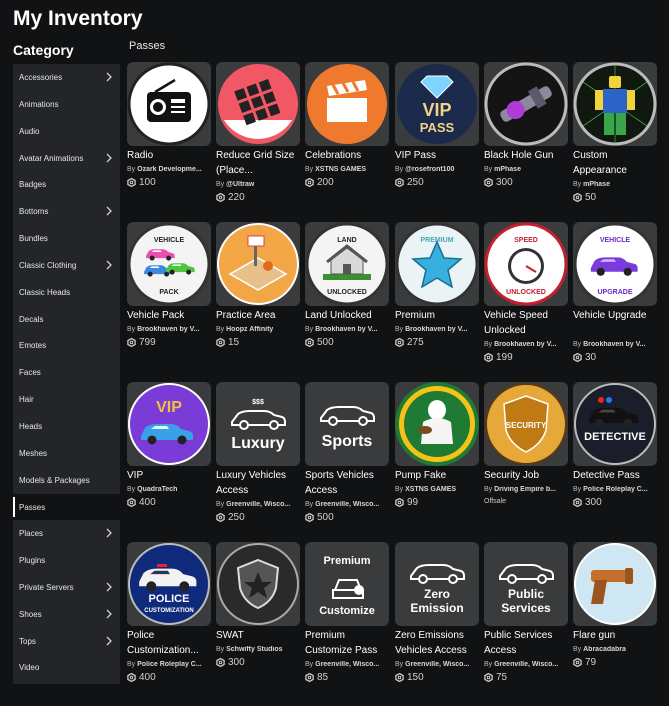  What do you see at coordinates (527, 155) in the screenshot?
I see `item-name: Black Hole Gun` at bounding box center [527, 155].